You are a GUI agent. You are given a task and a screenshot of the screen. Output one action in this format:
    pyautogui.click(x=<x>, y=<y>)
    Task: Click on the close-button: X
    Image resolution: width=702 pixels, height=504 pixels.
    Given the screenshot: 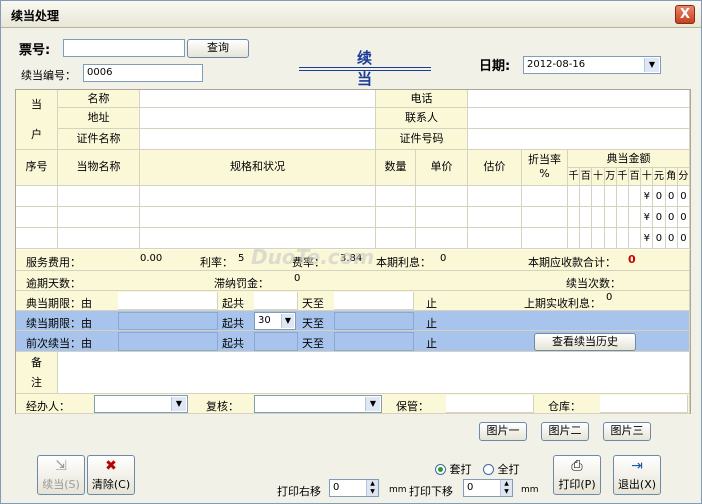 What is the action you would take?
    pyautogui.click(x=685, y=14)
    